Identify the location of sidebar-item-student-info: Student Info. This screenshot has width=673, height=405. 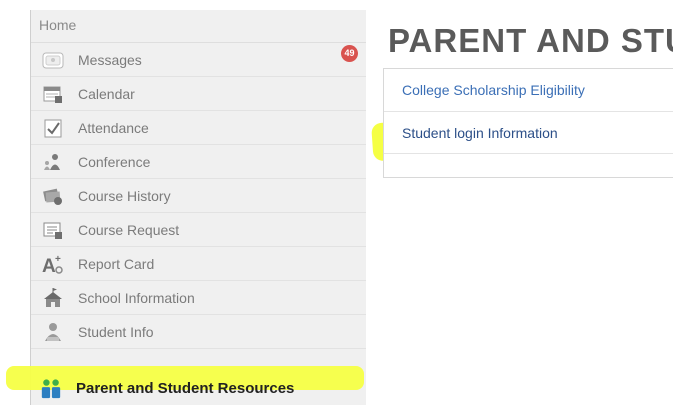
(198, 332).